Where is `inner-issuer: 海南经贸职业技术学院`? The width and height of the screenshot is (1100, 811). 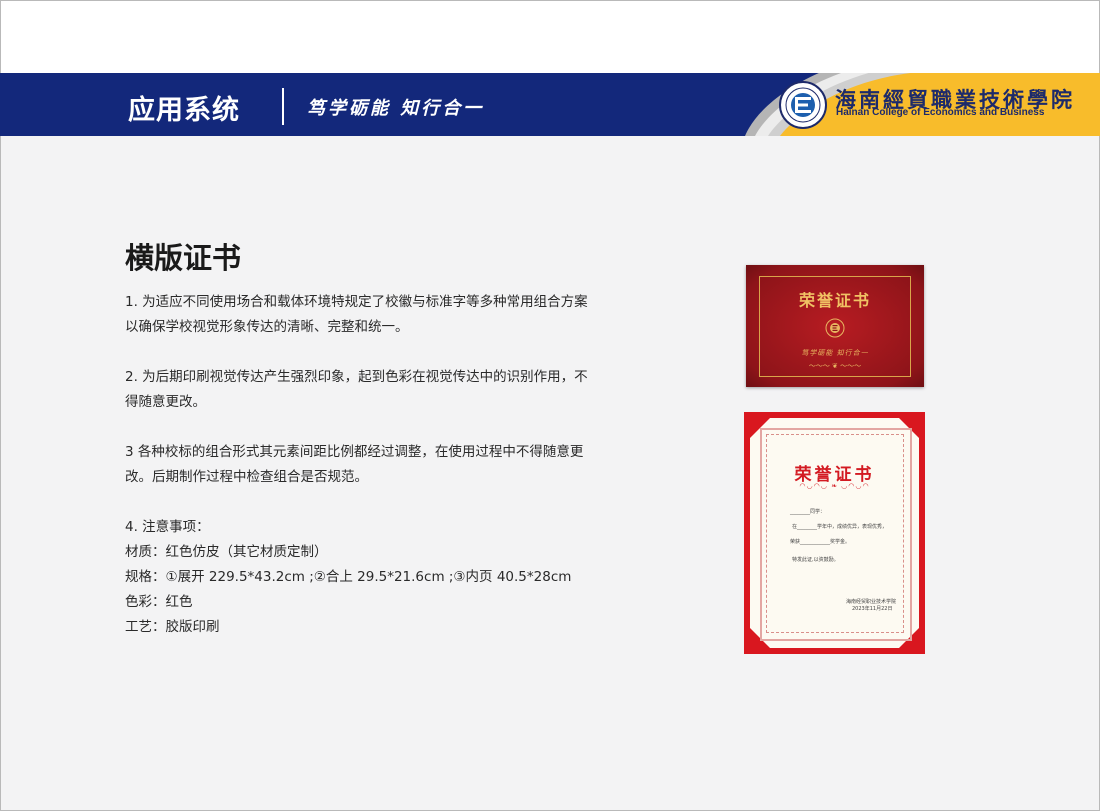 inner-issuer: 海南经贸职业技术学院 is located at coordinates (871, 602).